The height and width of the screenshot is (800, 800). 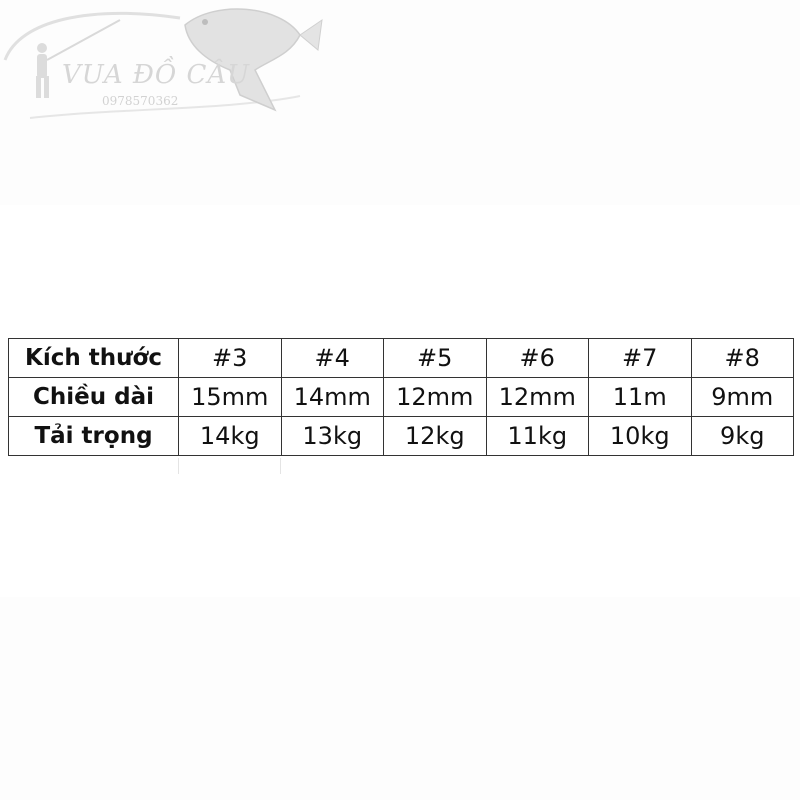 What do you see at coordinates (156, 75) in the screenshot?
I see `watermark-brand-text: VUA ĐỒ CÂU` at bounding box center [156, 75].